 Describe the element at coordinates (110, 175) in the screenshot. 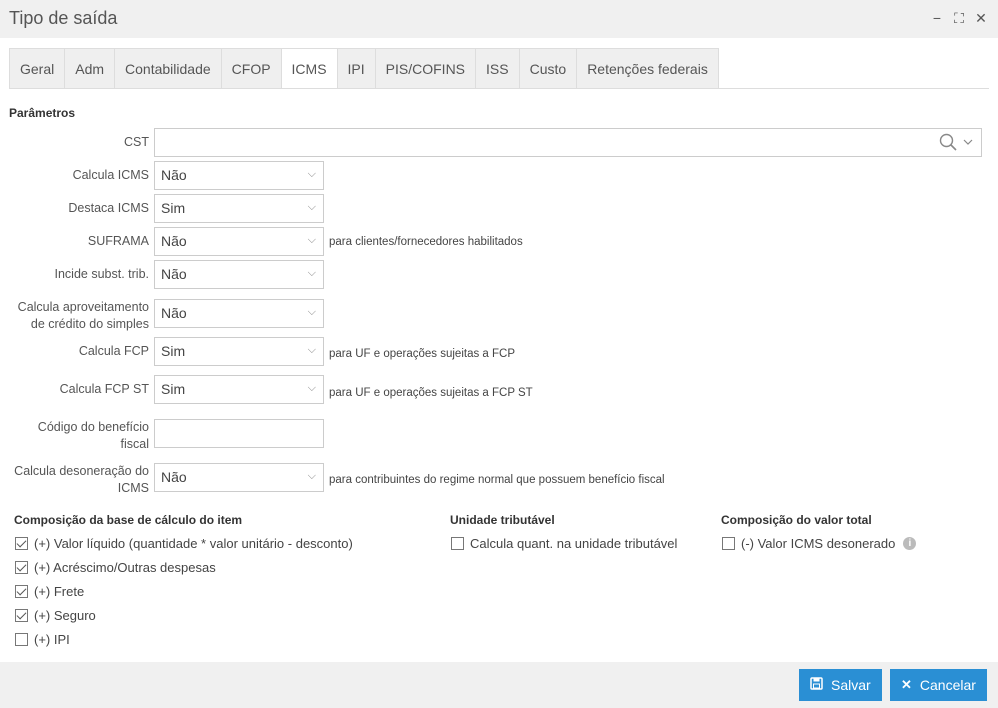

I see `calcula-icms-label: Calcula ICMS` at that location.